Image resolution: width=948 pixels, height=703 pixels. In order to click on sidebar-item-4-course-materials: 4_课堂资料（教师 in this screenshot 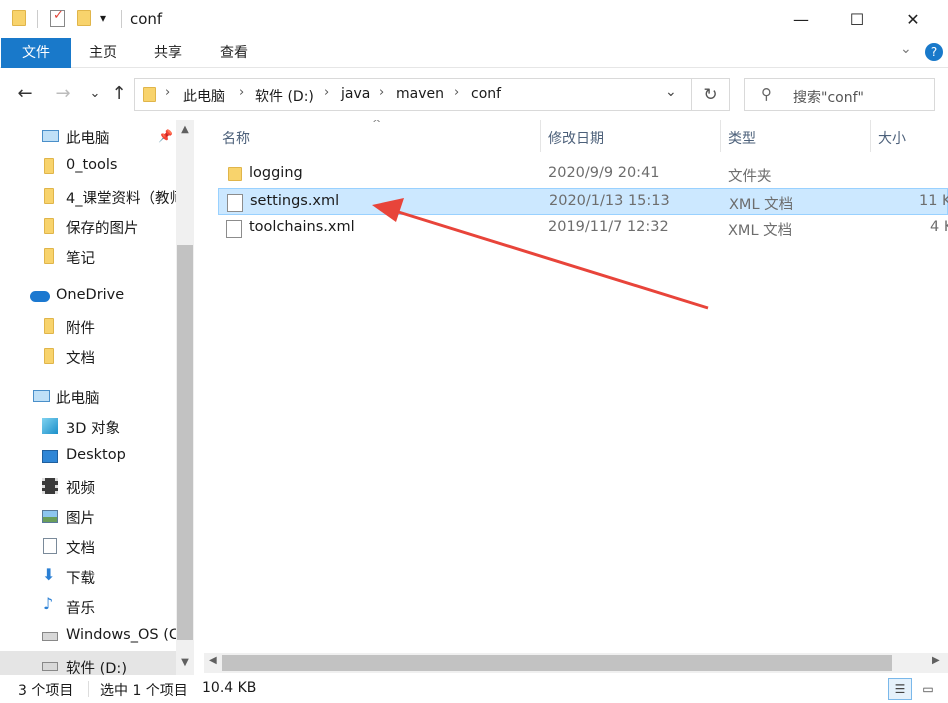, I will do `click(89, 196)`.